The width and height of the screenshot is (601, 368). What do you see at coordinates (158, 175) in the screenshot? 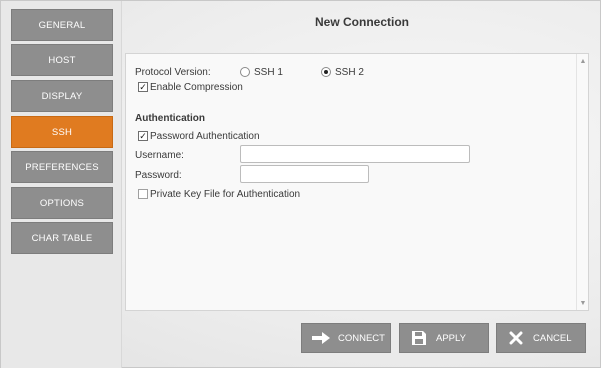
I see `password-label: Password:` at bounding box center [158, 175].